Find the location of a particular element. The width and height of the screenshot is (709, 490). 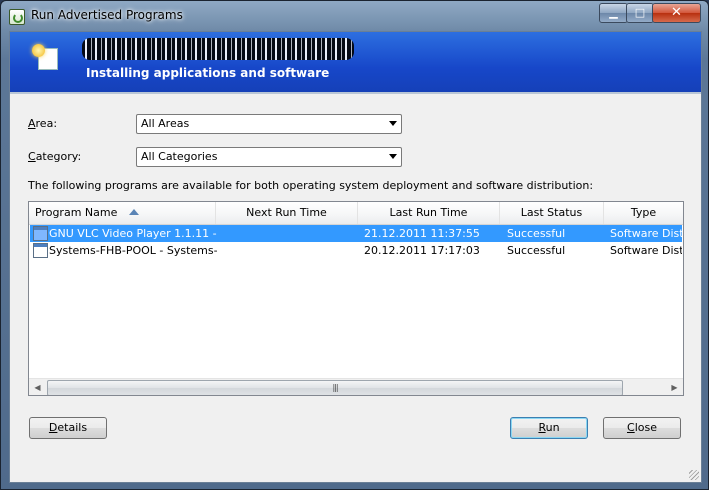

column-next-run-time: Next Run Time is located at coordinates (287, 213).